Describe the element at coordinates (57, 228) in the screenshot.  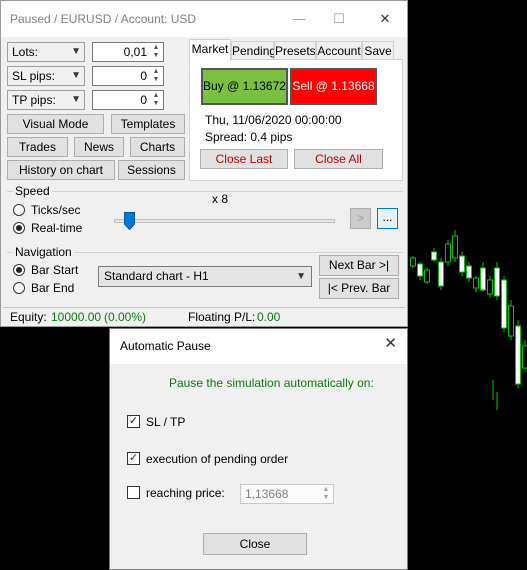
I see `real-time-label: Real-time` at that location.